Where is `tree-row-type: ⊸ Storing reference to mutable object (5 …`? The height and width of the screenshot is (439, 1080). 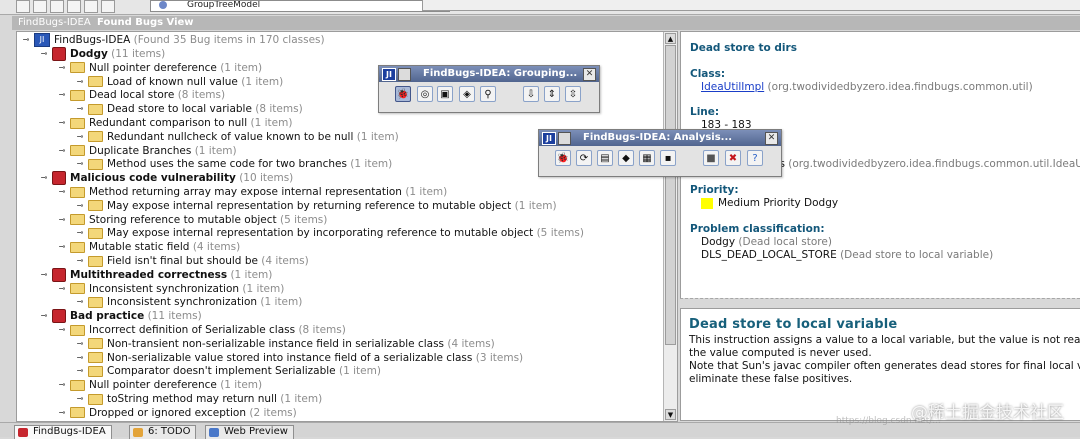
tree-row-type: ⊸ Storing reference to mutable object (5 … is located at coordinates (192, 220).